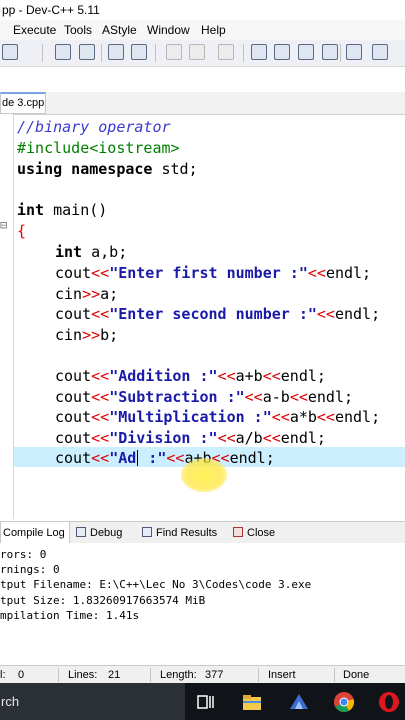 Image resolution: width=405 pixels, height=720 pixels. Describe the element at coordinates (213, 30) in the screenshot. I see `menu-help: Help` at that location.